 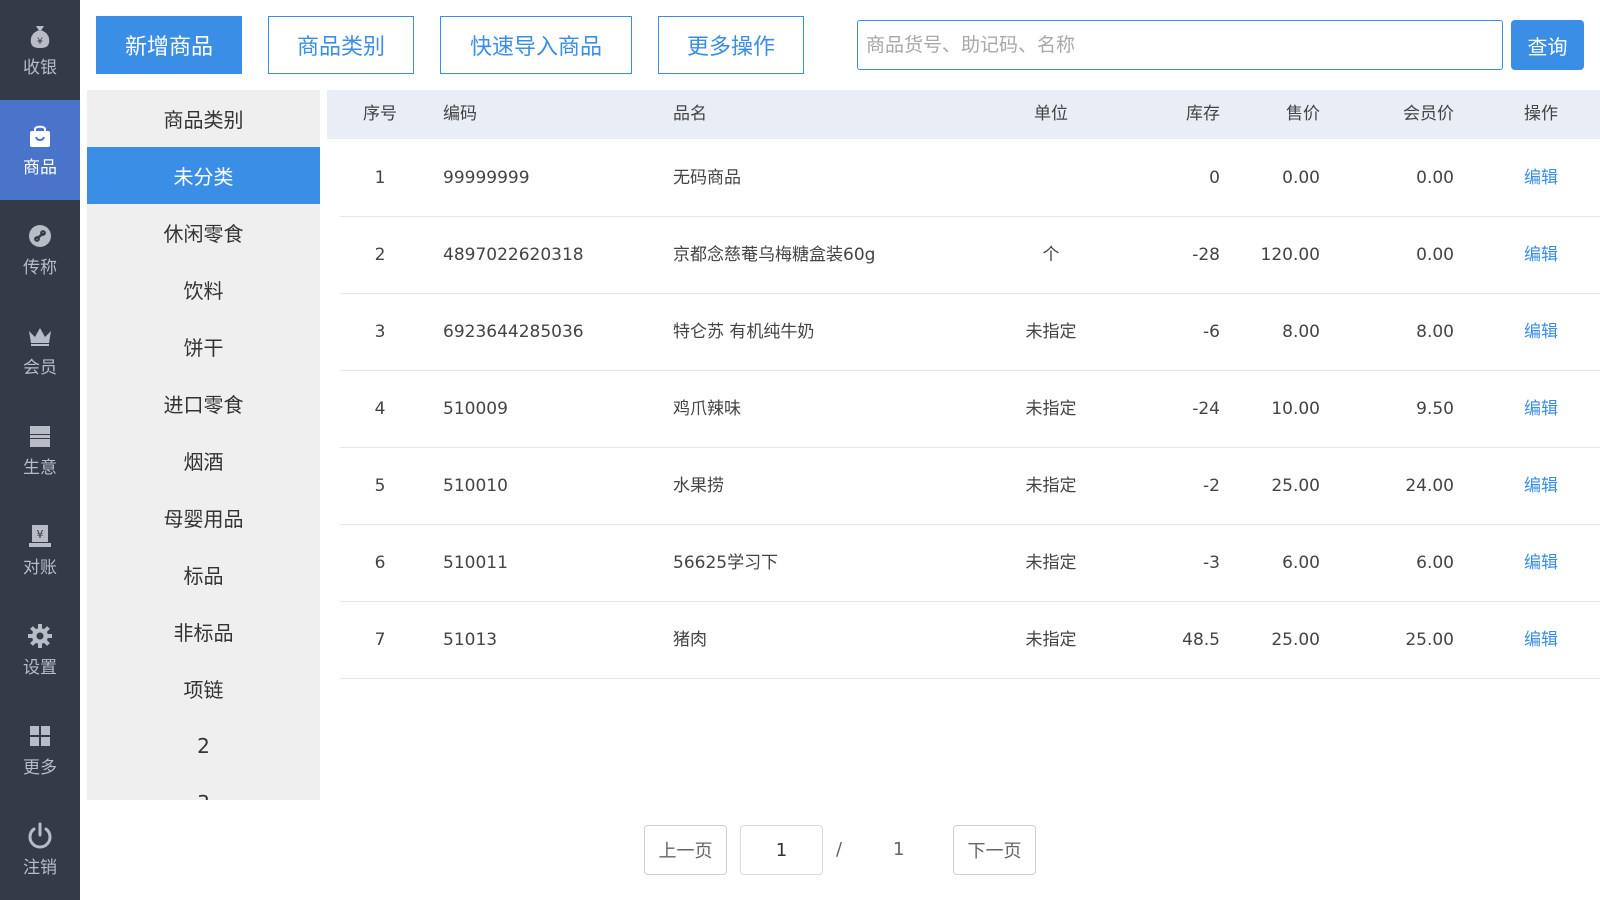 I want to click on nav-label: 收银, so click(x=40, y=68).